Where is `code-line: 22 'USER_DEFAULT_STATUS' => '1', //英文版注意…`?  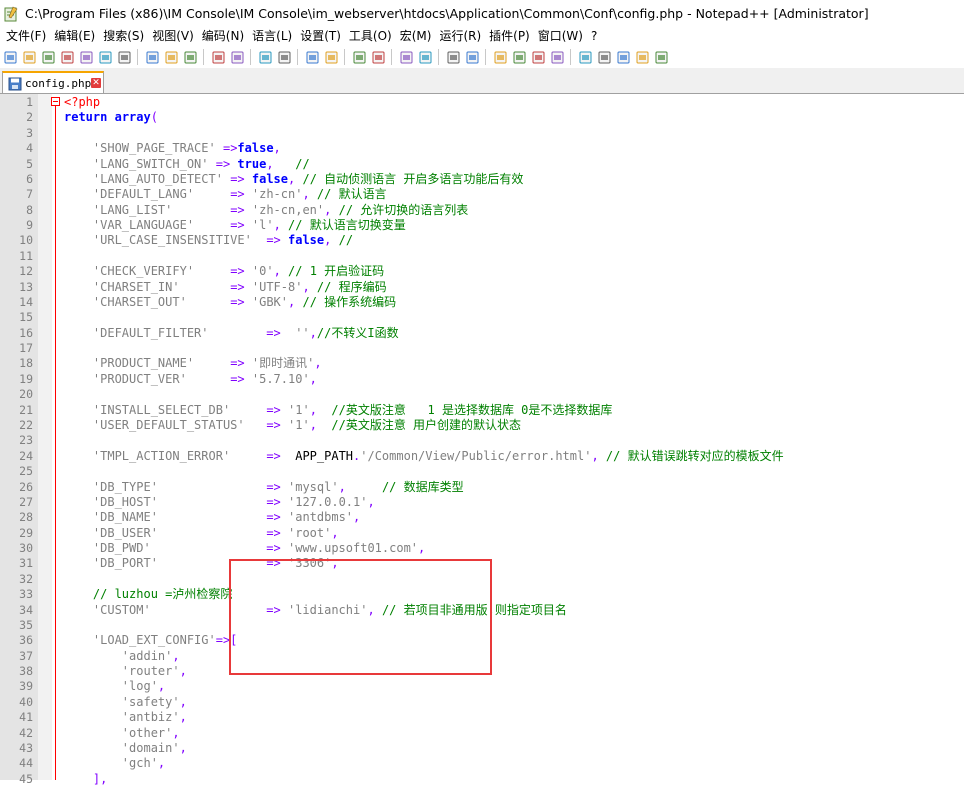
code-line: 22 'USER_DEFAULT_STATUS' => '1', //英文版注意… is located at coordinates (482, 425).